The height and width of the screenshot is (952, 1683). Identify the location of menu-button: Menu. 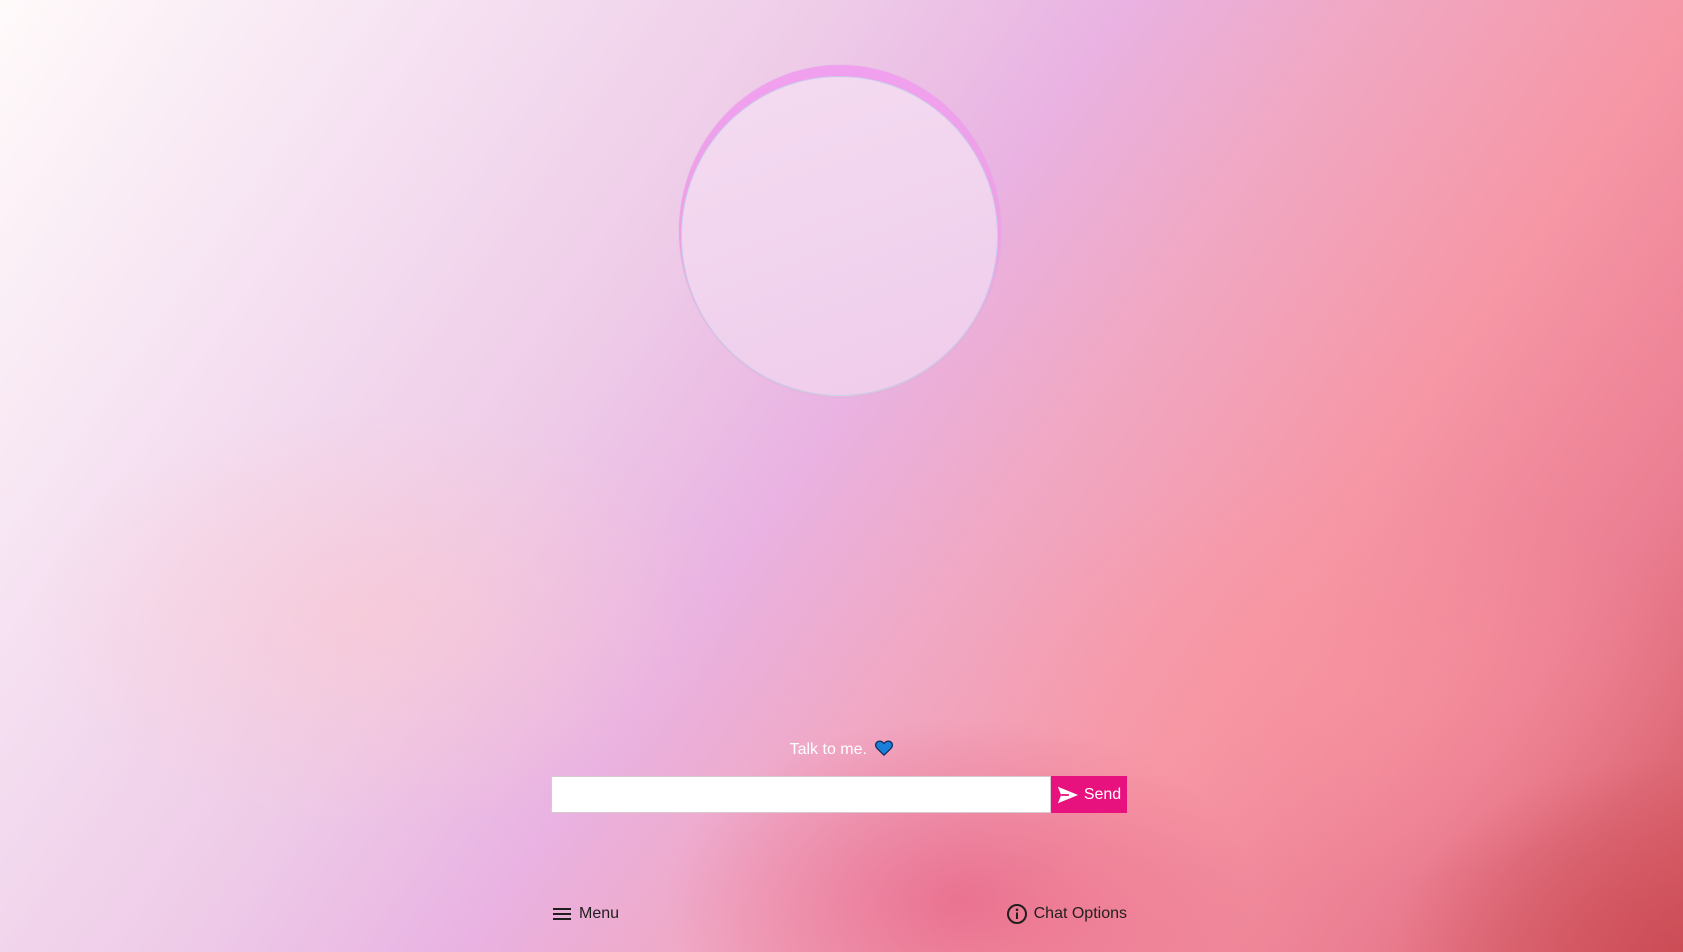
(585, 914).